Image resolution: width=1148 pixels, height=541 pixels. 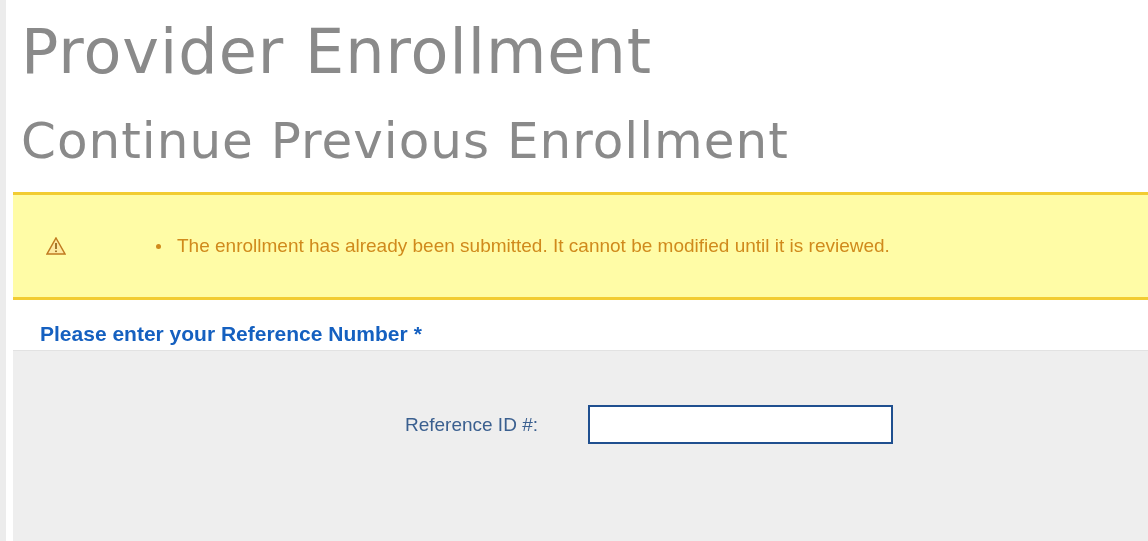 I want to click on section-heading: Please enter your Reference Number, so click(x=224, y=334).